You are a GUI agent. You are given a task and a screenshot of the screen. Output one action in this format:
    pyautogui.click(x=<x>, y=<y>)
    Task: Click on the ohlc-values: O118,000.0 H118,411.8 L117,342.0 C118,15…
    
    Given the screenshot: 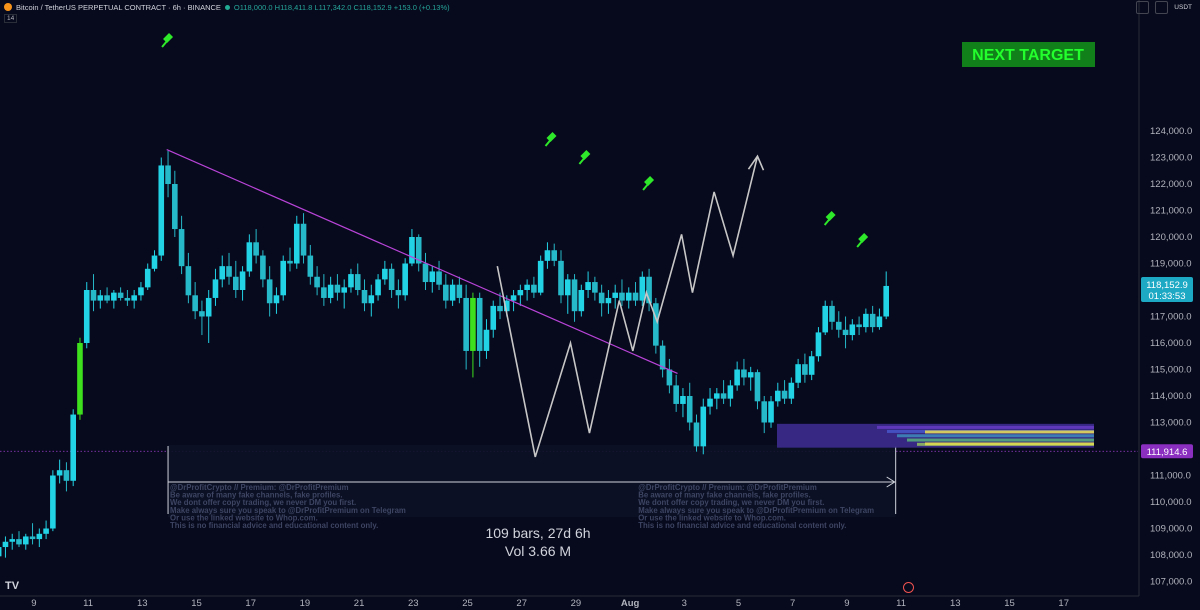 What is the action you would take?
    pyautogui.click(x=341, y=7)
    